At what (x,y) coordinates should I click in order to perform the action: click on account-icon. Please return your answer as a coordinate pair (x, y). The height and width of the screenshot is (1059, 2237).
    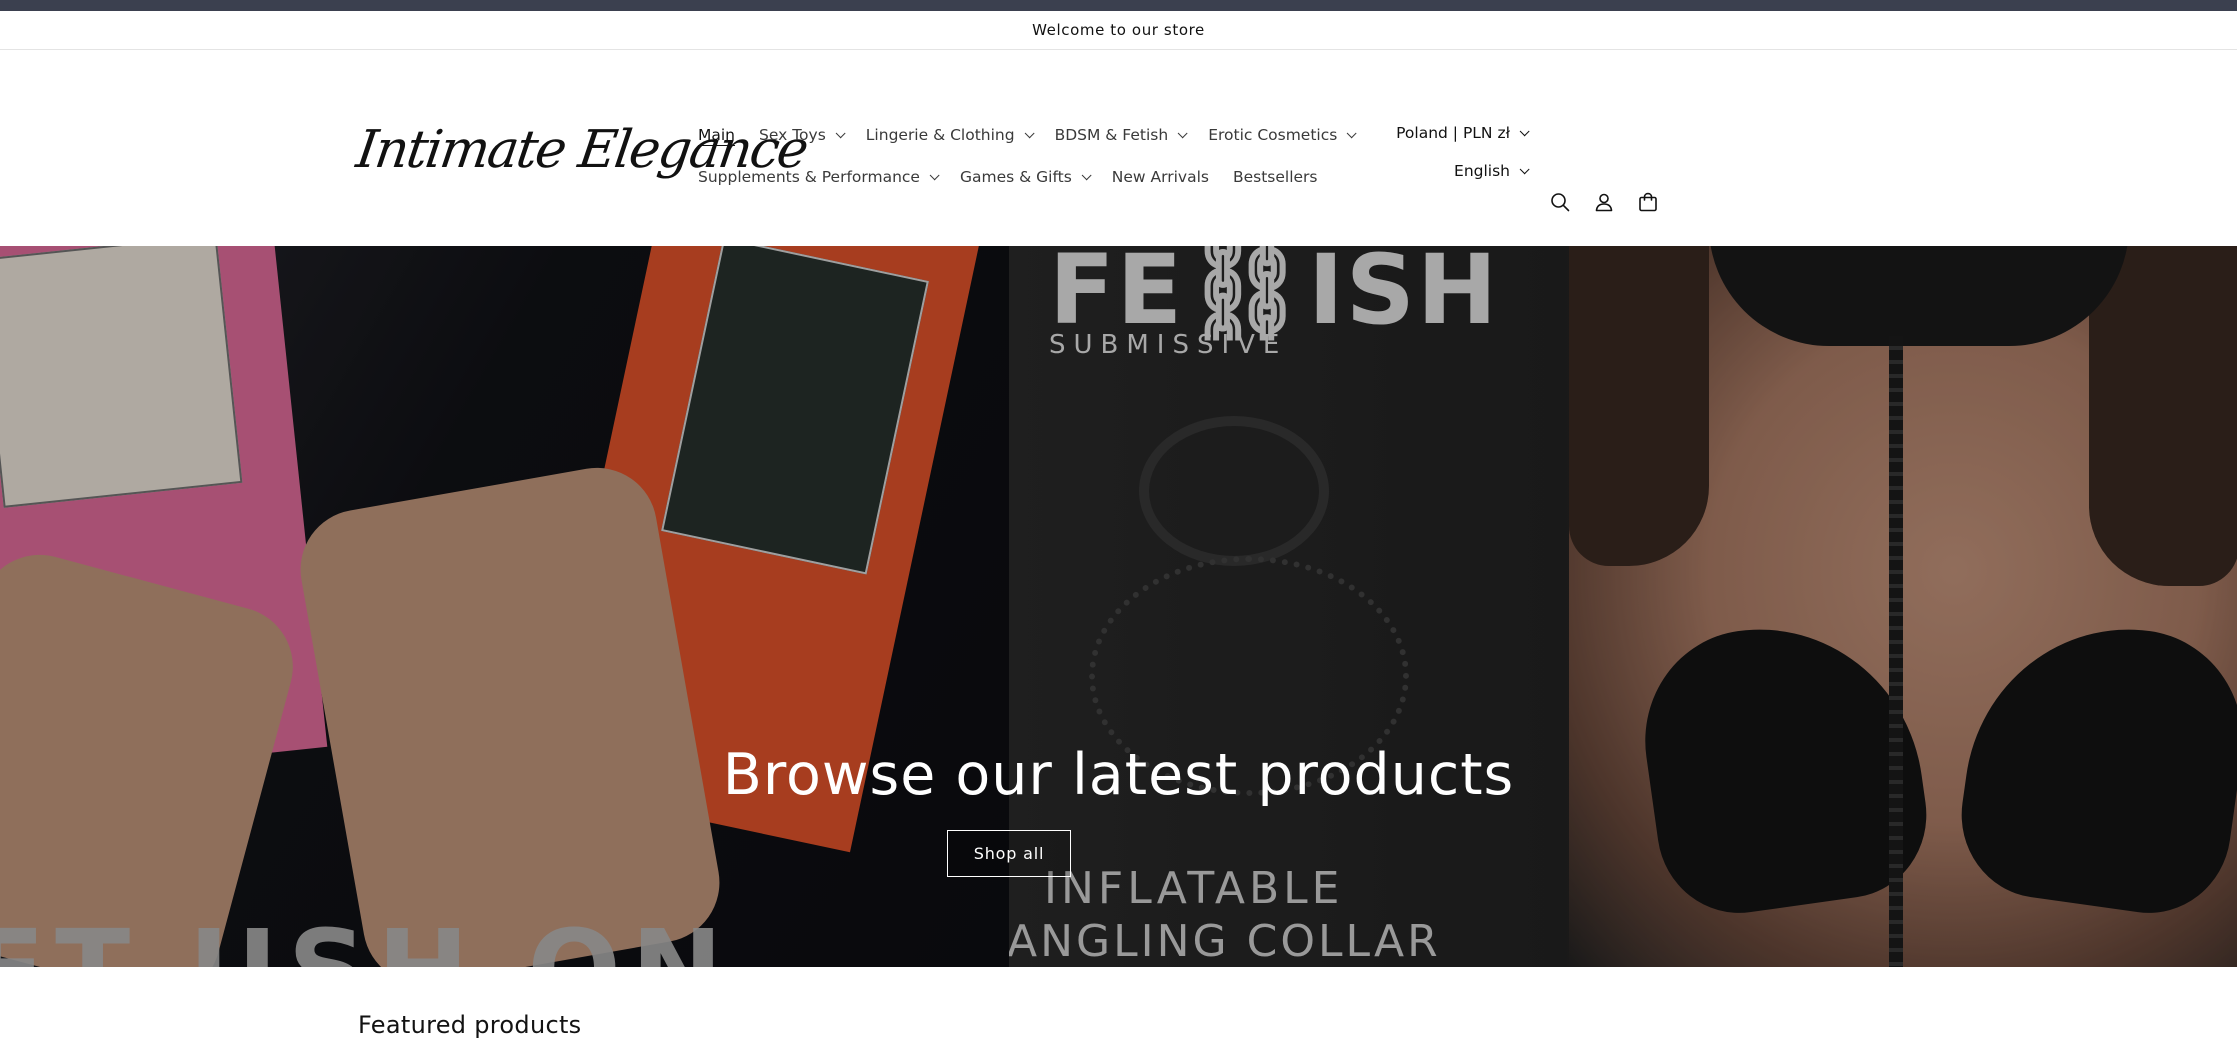
    Looking at the image, I should click on (1604, 202).